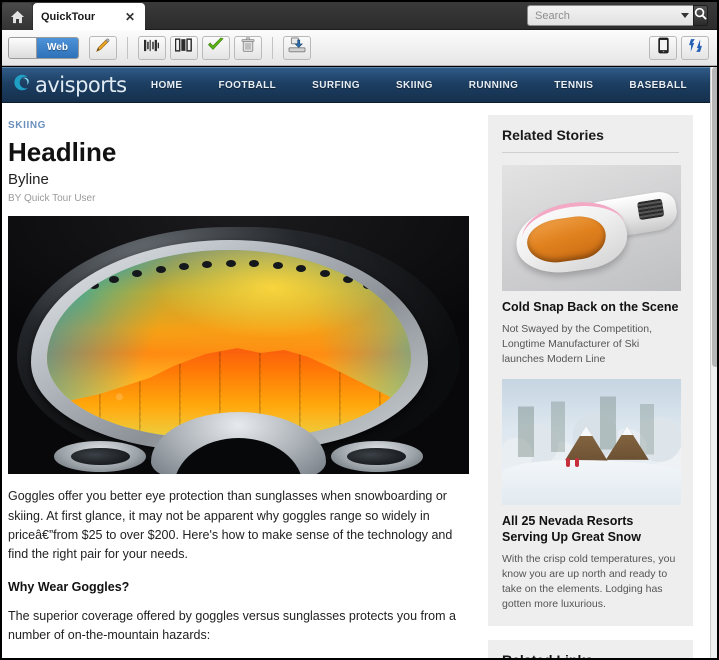 The image size is (719, 660). I want to click on compare-button, so click(151, 47).